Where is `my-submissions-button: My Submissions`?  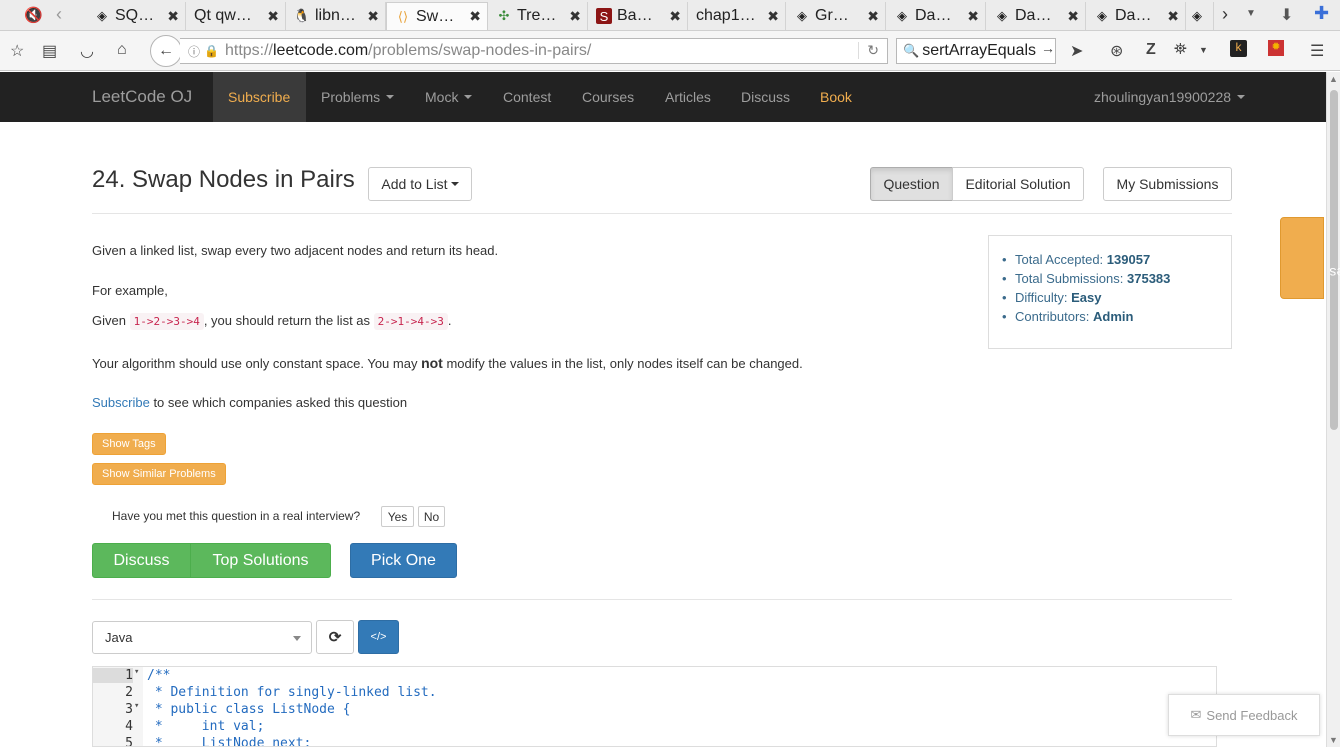
my-submissions-button: My Submissions is located at coordinates (1167, 184).